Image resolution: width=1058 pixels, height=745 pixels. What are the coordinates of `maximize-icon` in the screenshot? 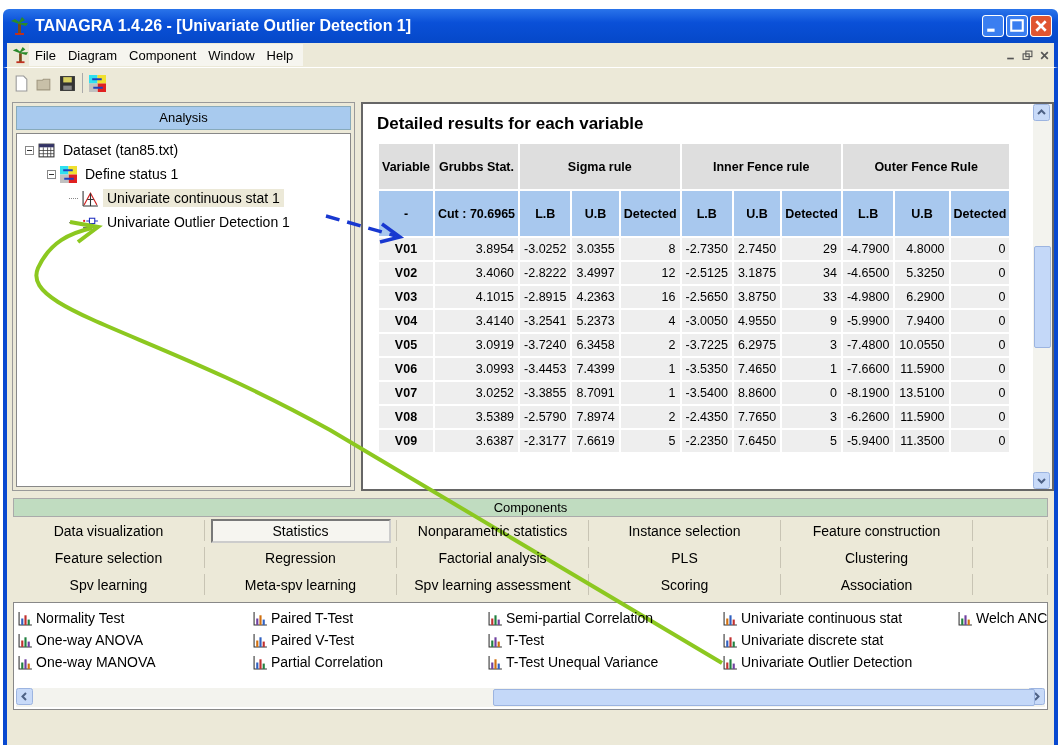 It's located at (1017, 26).